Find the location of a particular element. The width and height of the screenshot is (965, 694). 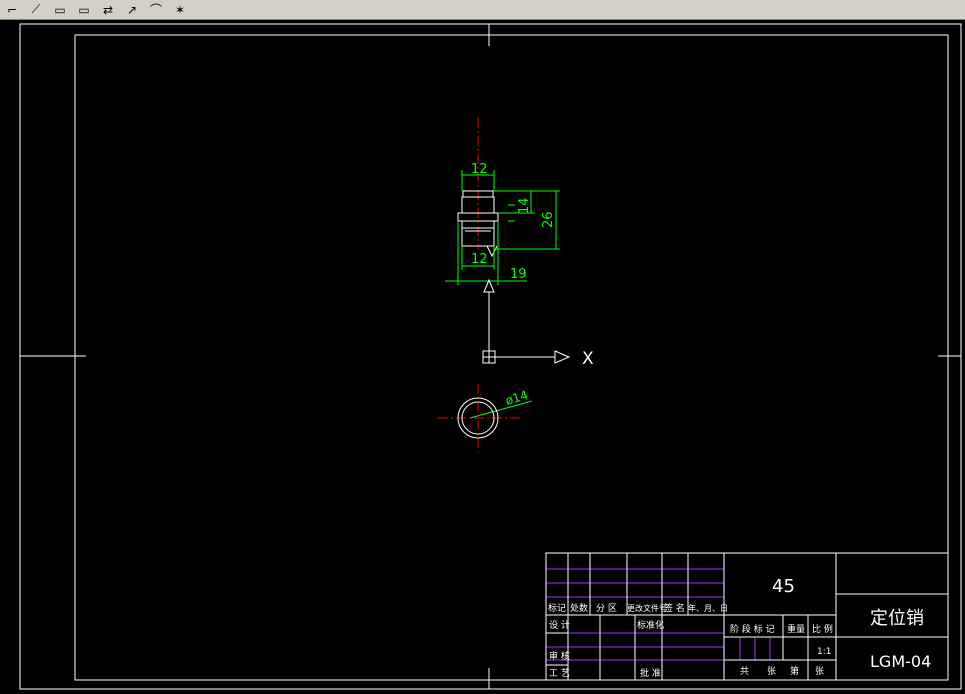

spline-icon: ⌒ is located at coordinates (155, 10).